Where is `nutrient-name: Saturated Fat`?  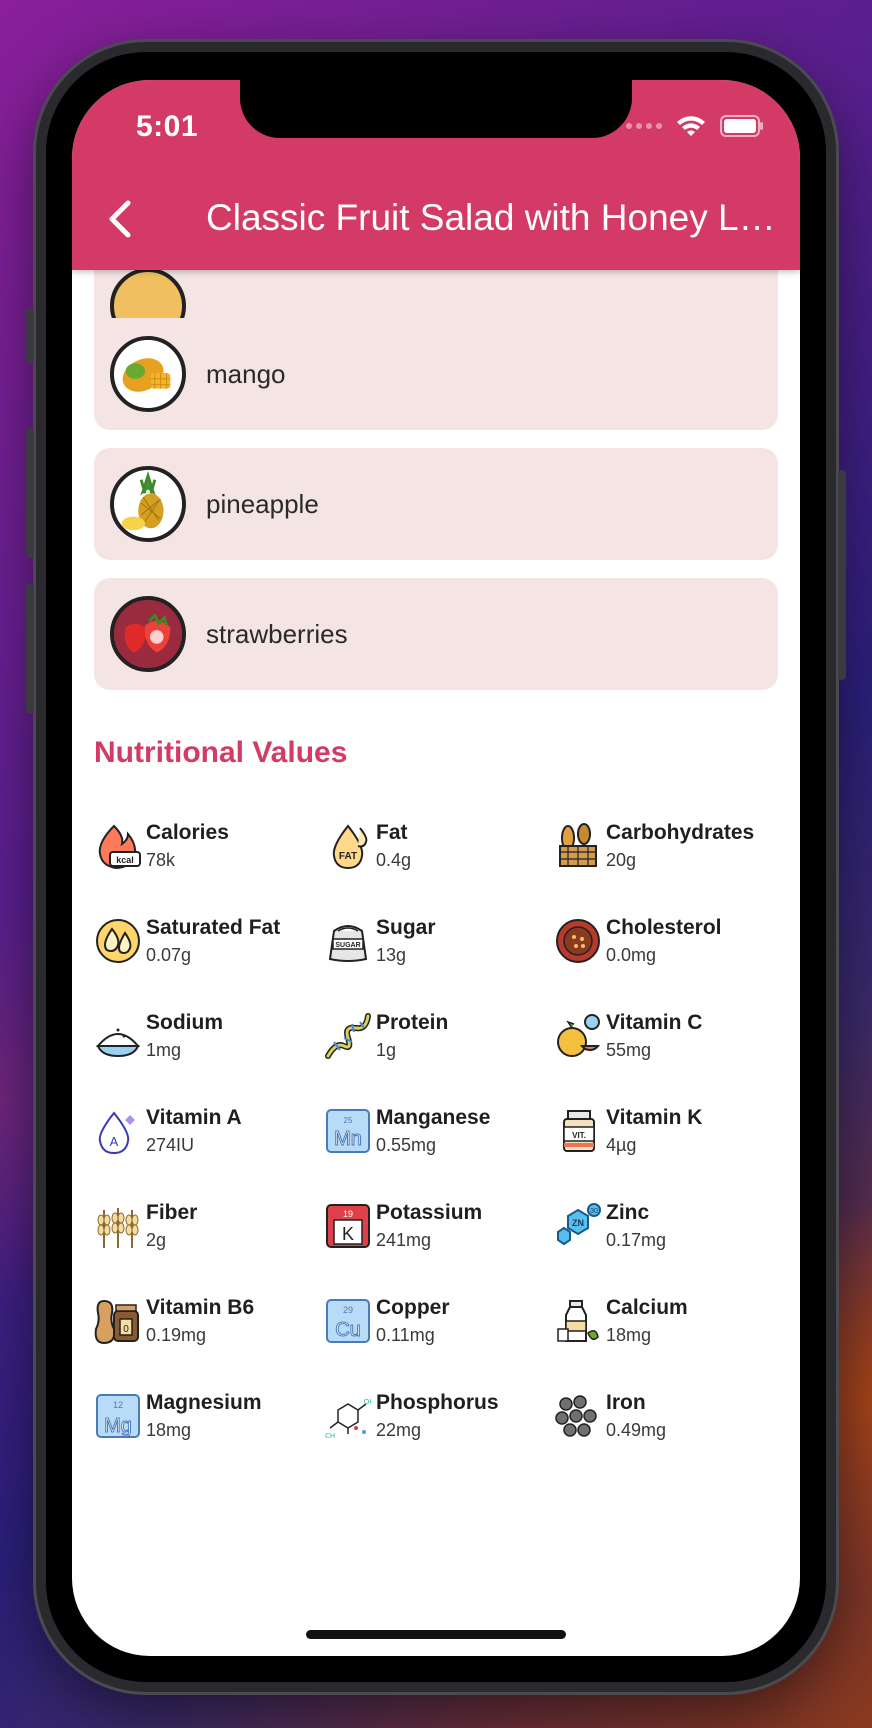
nutrient-name: Saturated Fat is located at coordinates (213, 927).